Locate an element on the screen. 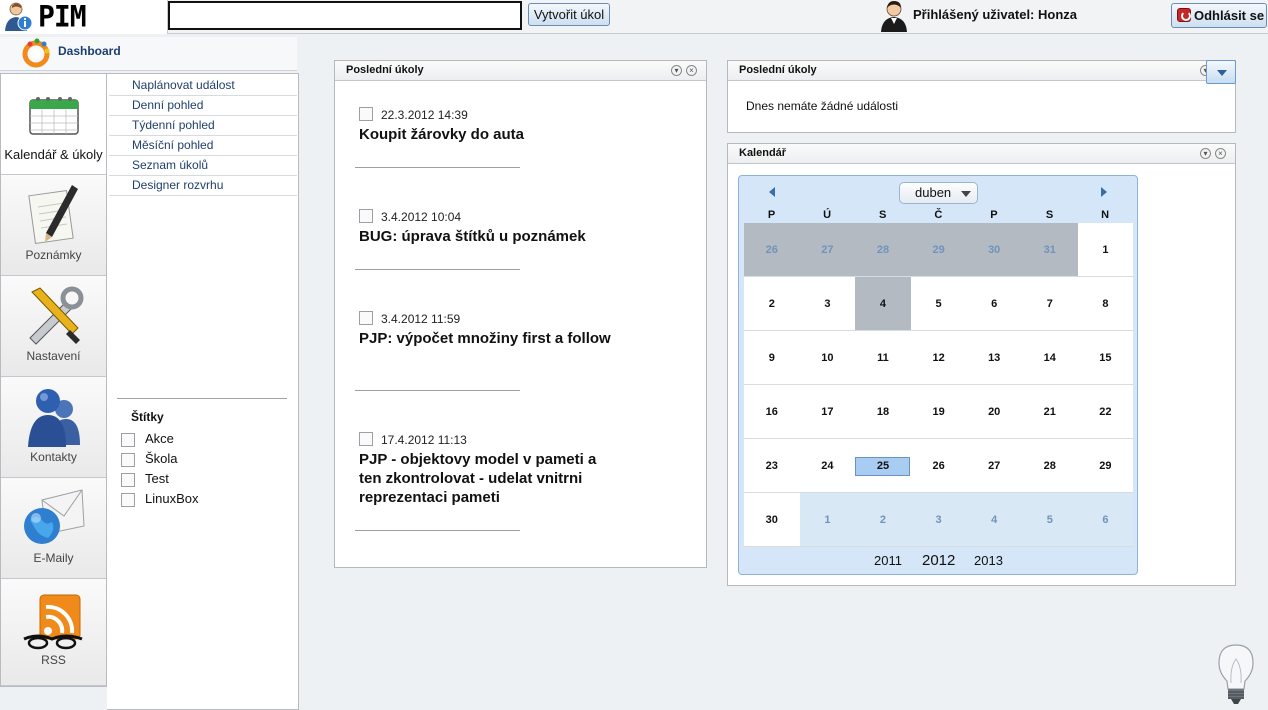 The height and width of the screenshot is (710, 1268). task-title: PJP: výpočet množiny first a follow is located at coordinates (489, 338).